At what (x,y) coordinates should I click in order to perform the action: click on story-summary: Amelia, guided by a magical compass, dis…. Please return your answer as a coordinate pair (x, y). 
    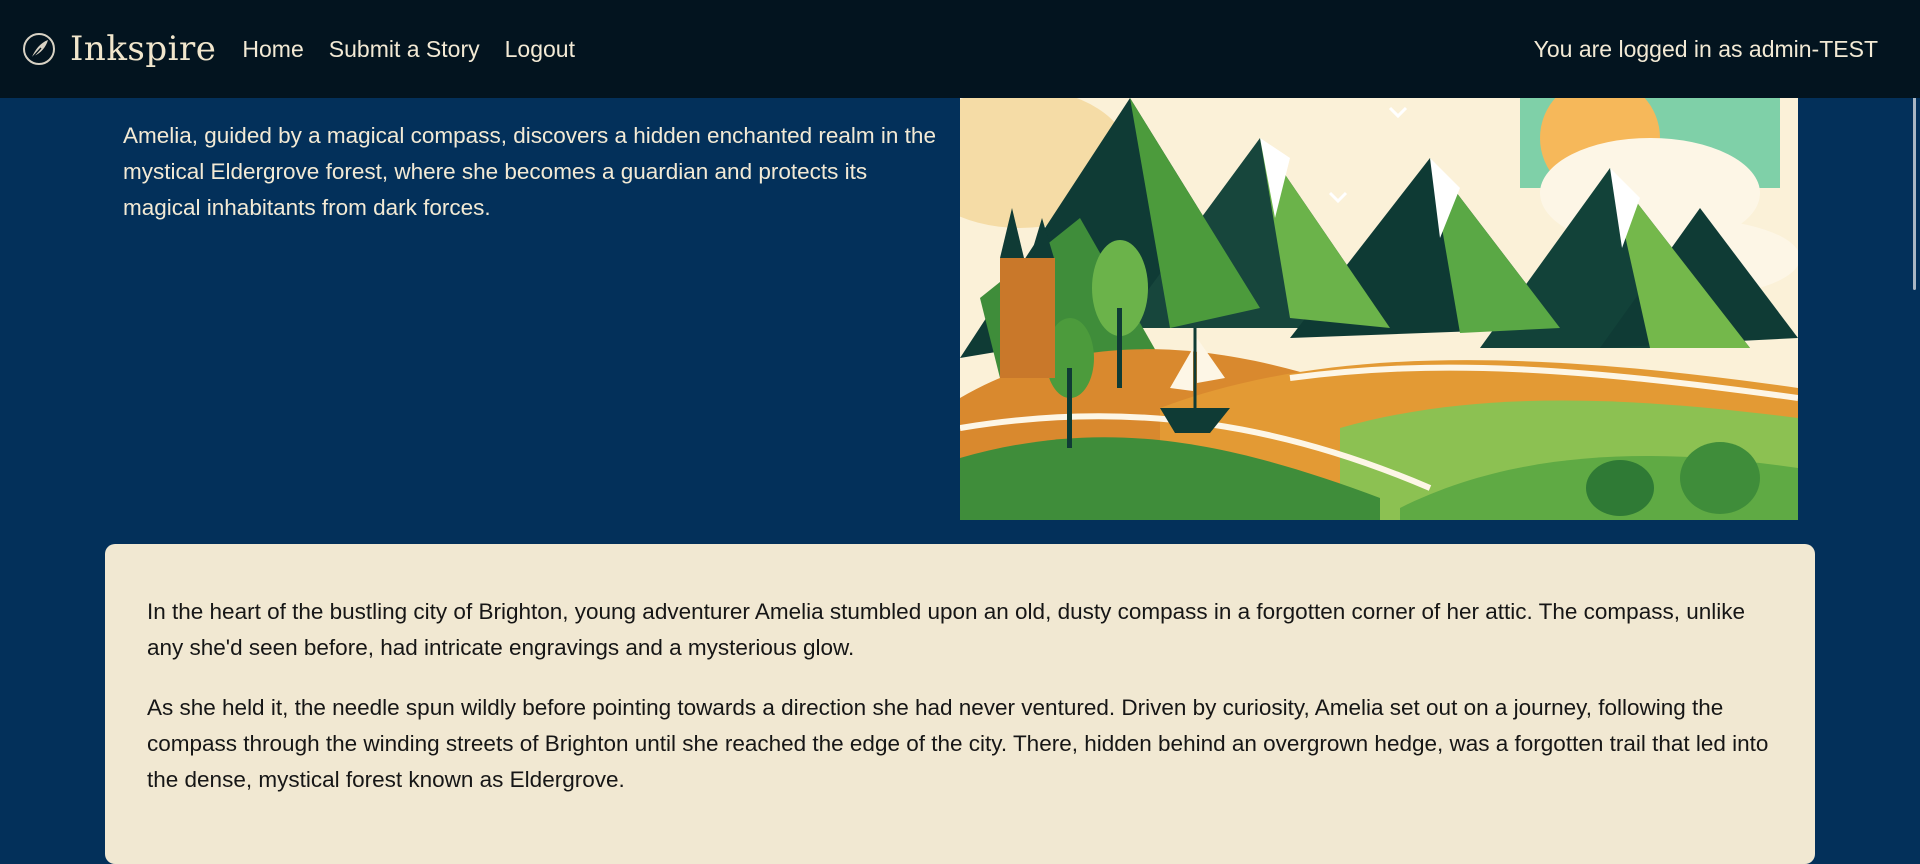
    Looking at the image, I should click on (529, 171).